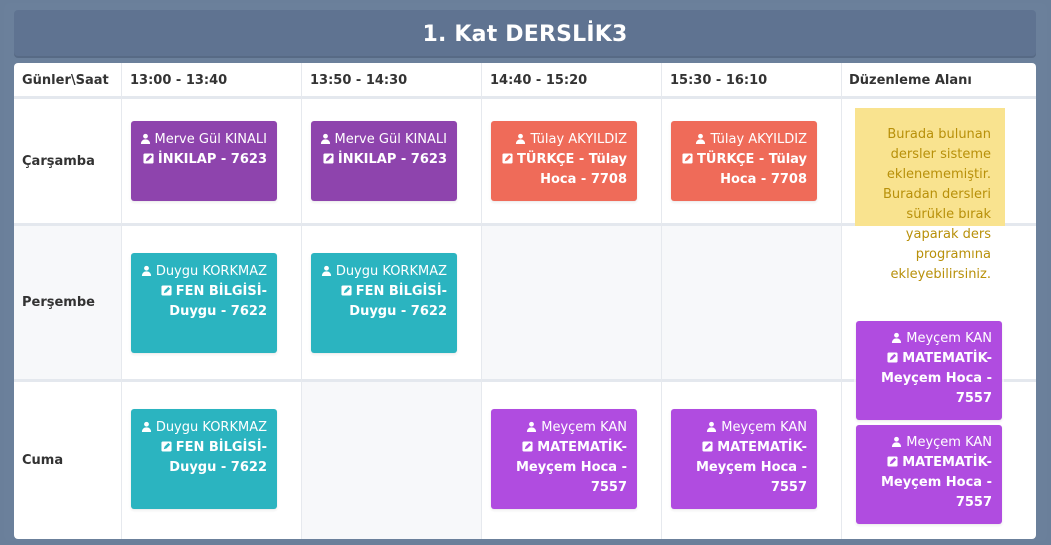 Image resolution: width=1051 pixels, height=545 pixels. Describe the element at coordinates (359, 80) in the screenshot. I see `header-slot-2: 13:50 - 14:30` at that location.